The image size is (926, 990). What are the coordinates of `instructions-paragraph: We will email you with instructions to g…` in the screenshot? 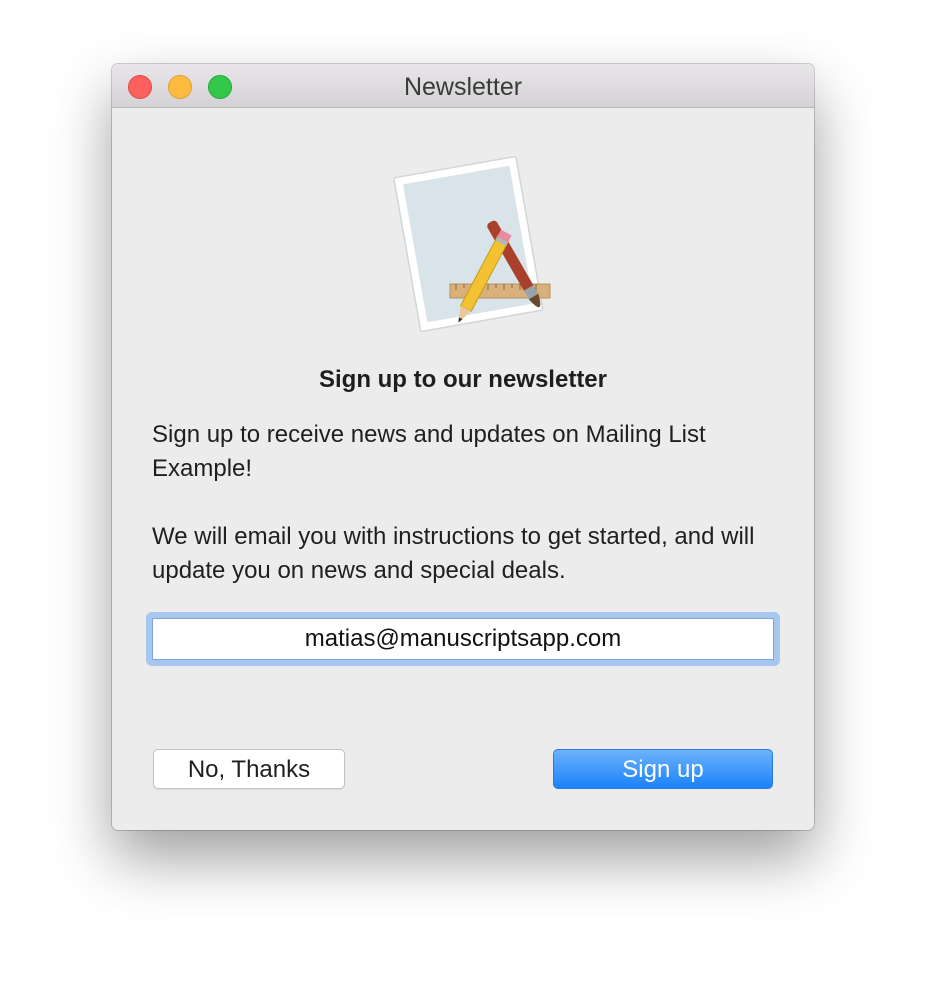 It's located at (453, 553).